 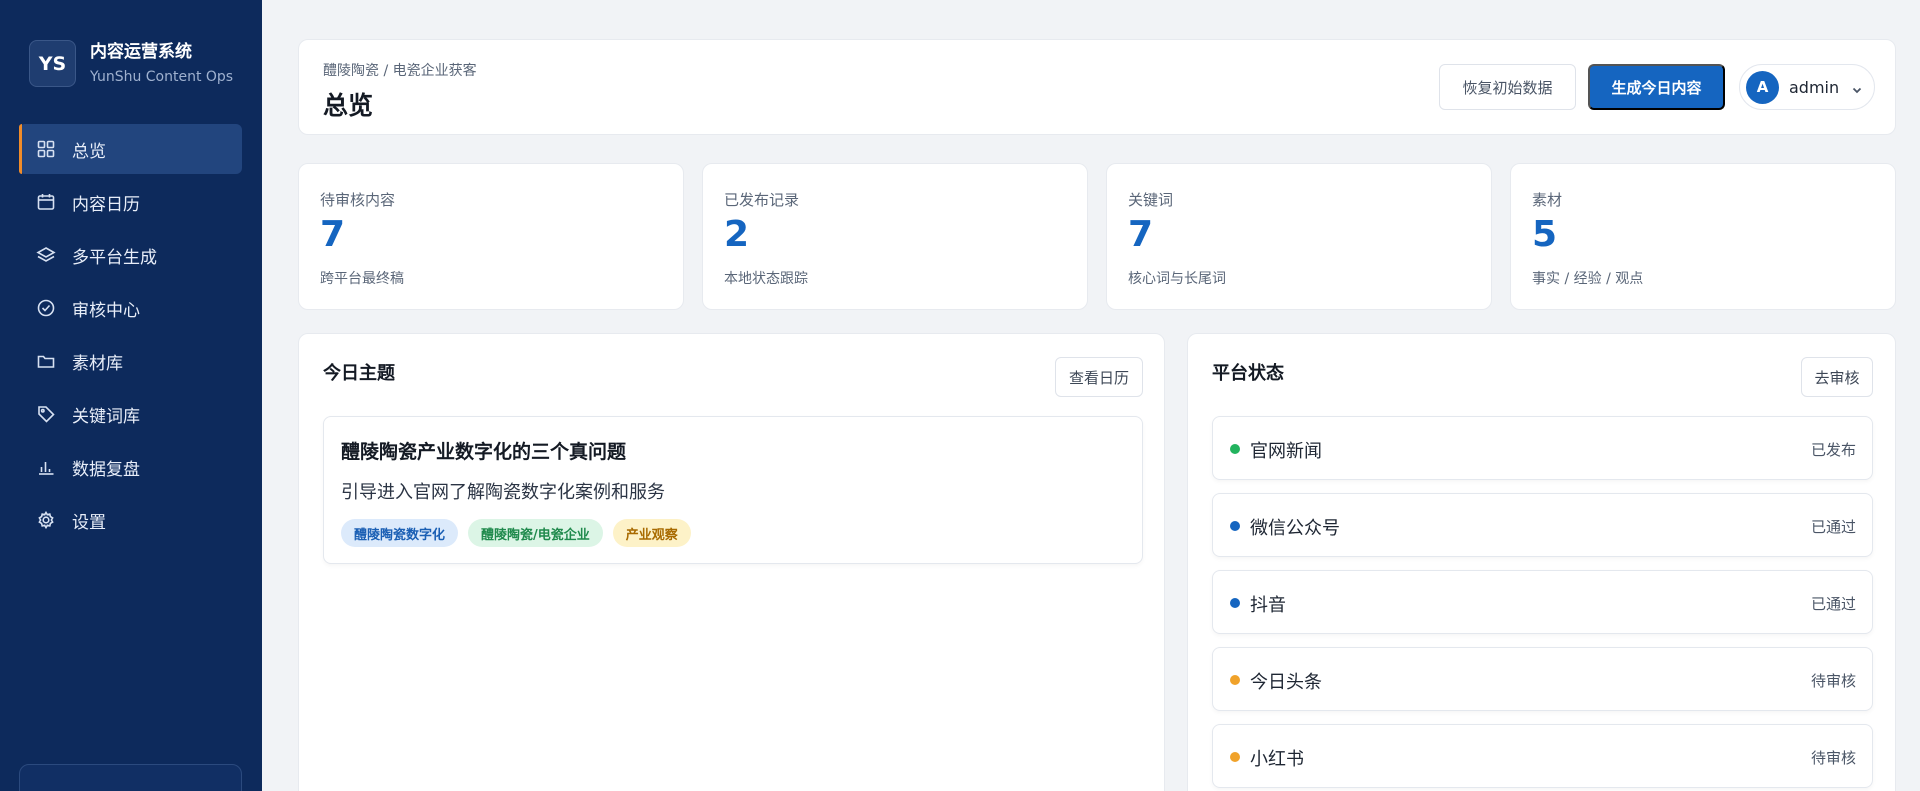 What do you see at coordinates (1542, 602) in the screenshot?
I see `platform-row: 抖音 已通过` at bounding box center [1542, 602].